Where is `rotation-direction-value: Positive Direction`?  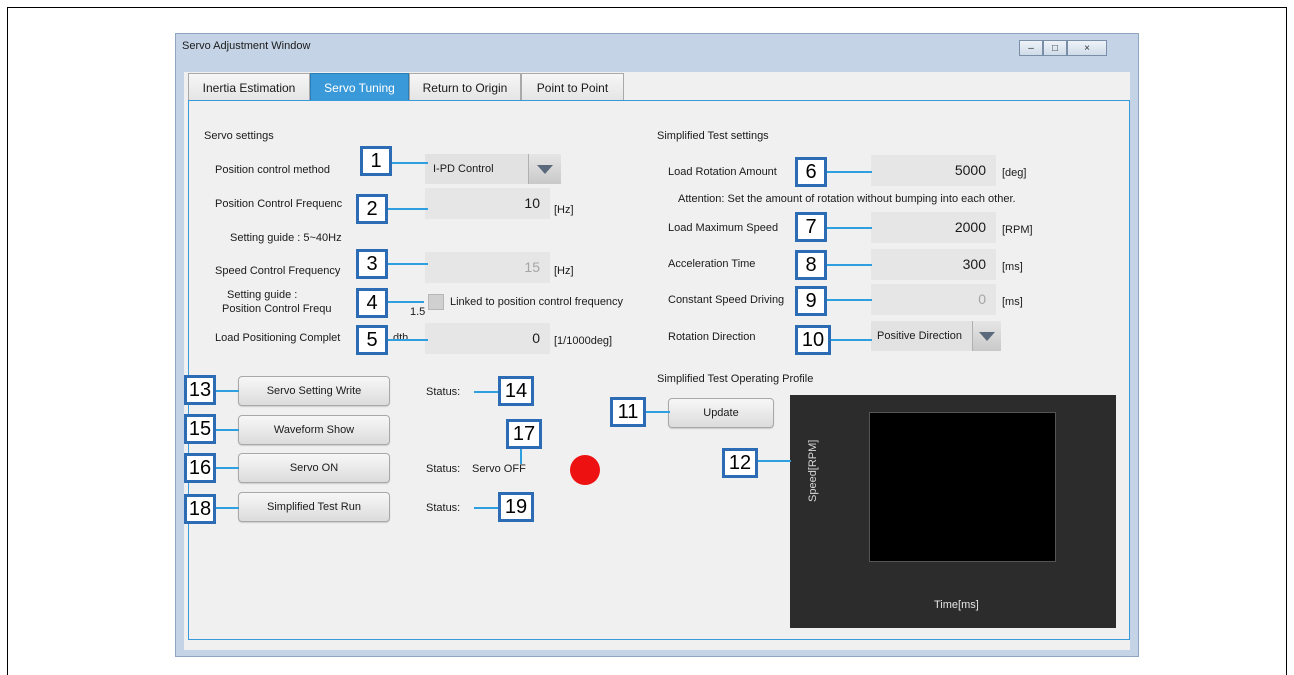 rotation-direction-value: Positive Direction is located at coordinates (919, 336).